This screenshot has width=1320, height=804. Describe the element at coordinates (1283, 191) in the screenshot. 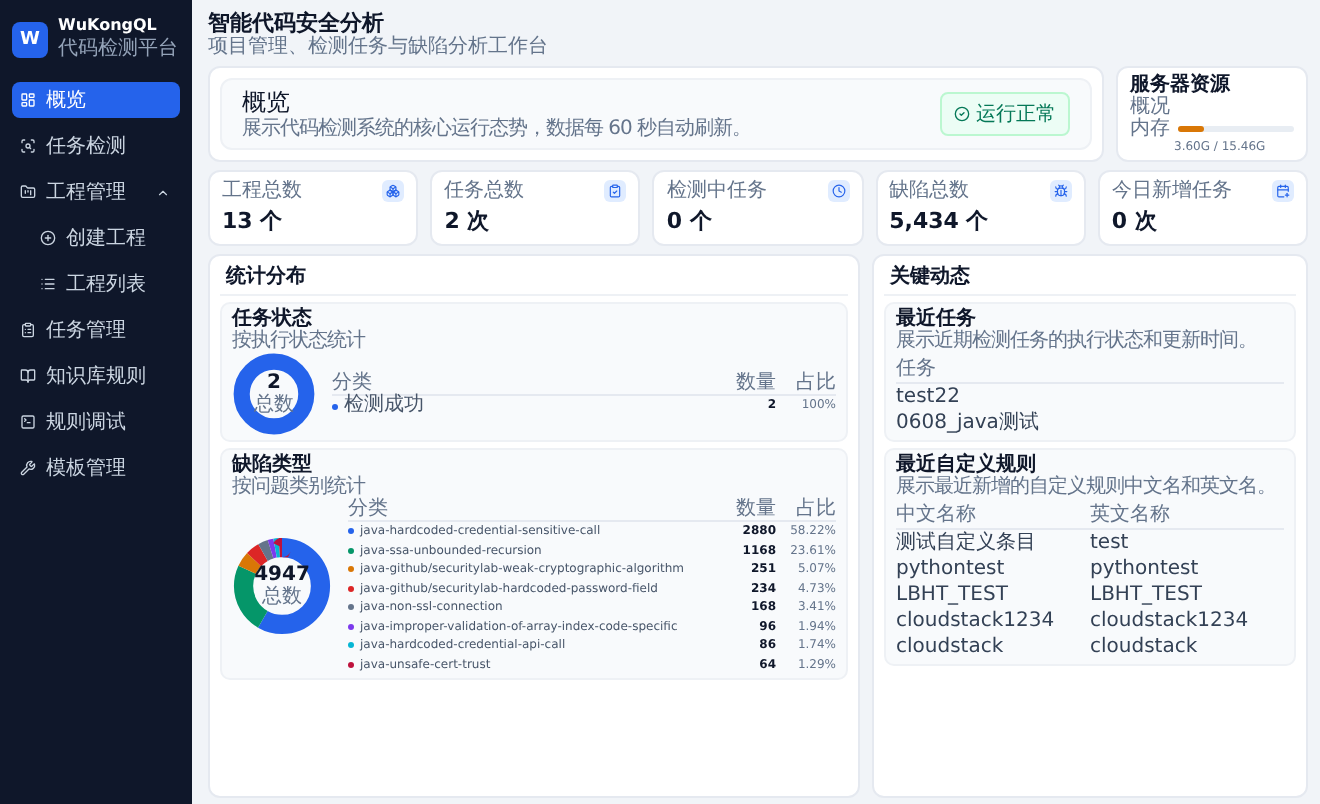

I see `calendar-icon` at that location.